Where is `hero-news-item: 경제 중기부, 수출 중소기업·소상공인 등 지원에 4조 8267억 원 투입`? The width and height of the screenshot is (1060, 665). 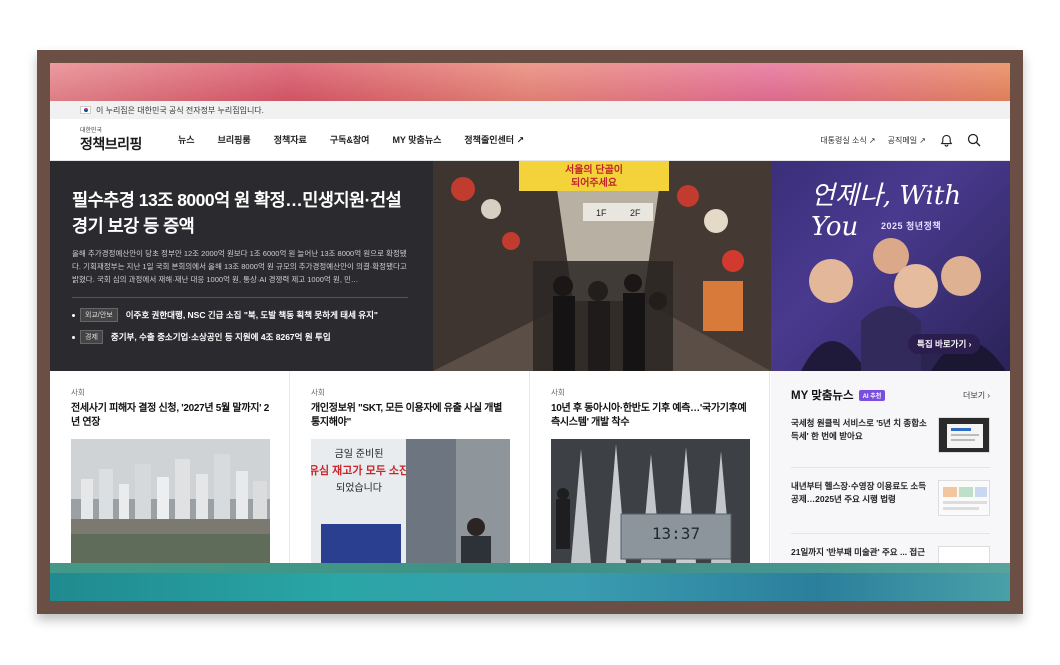 hero-news-item: 경제 중기부, 수출 중소기업·소상공인 등 지원에 4조 8267억 원 투입 is located at coordinates (241, 337).